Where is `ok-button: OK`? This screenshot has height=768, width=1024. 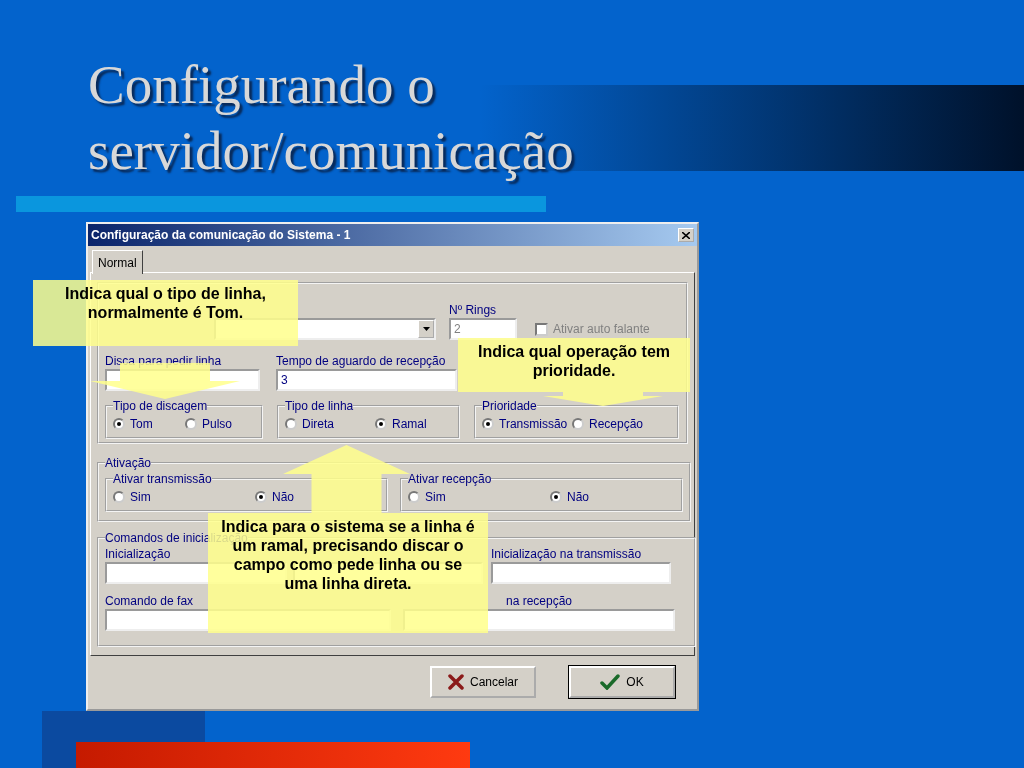
ok-button: OK is located at coordinates (622, 682).